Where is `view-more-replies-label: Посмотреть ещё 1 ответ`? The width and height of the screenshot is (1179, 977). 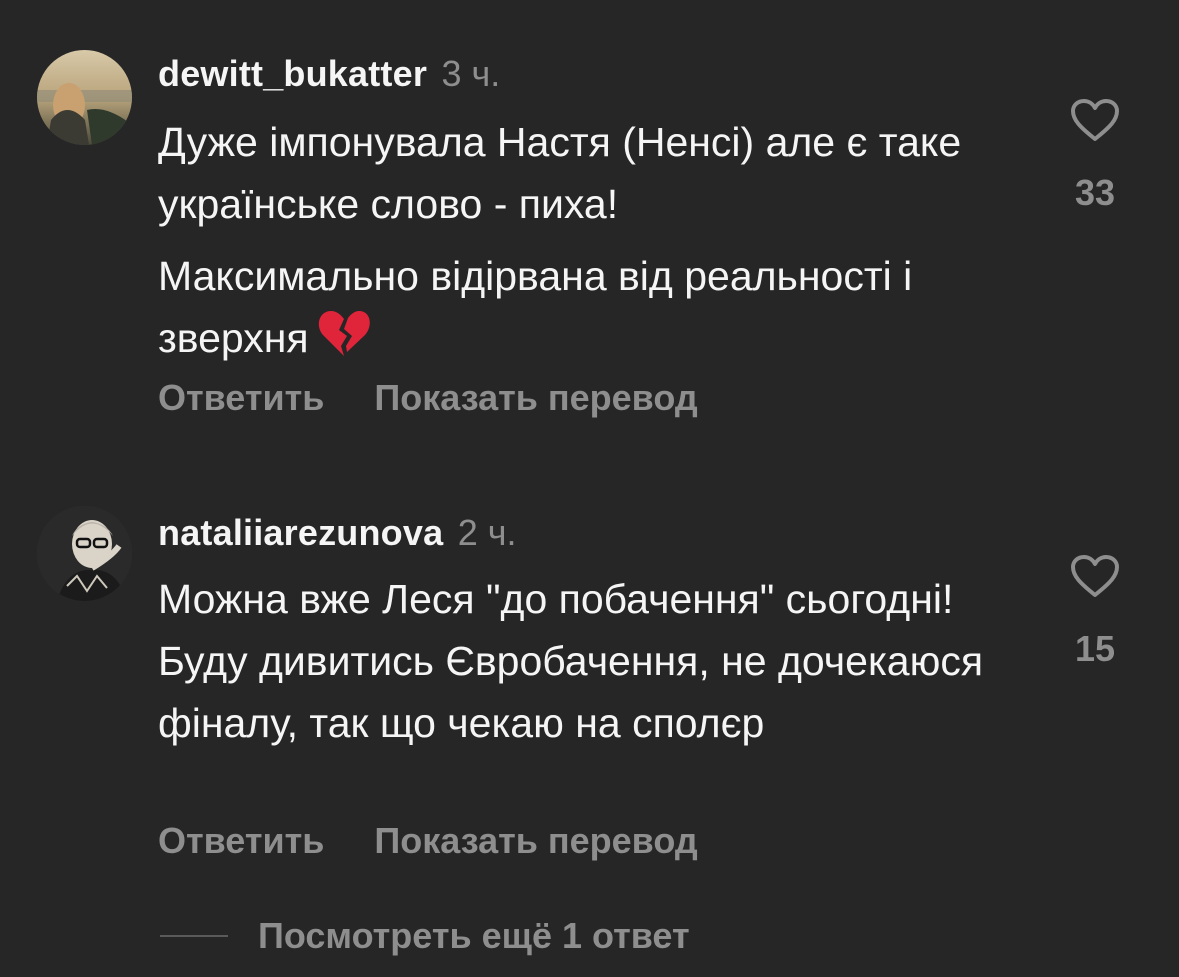
view-more-replies-label: Посмотреть ещё 1 ответ is located at coordinates (474, 935).